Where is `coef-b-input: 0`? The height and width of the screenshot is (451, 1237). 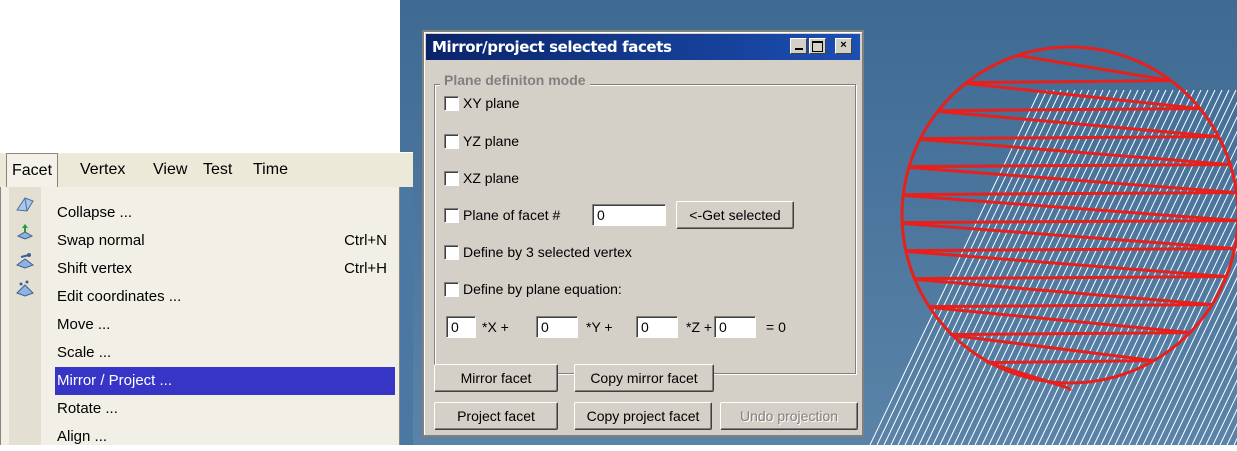
coef-b-input: 0 is located at coordinates (557, 327).